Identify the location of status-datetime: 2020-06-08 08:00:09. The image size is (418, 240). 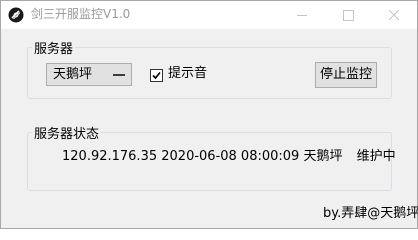
(230, 156).